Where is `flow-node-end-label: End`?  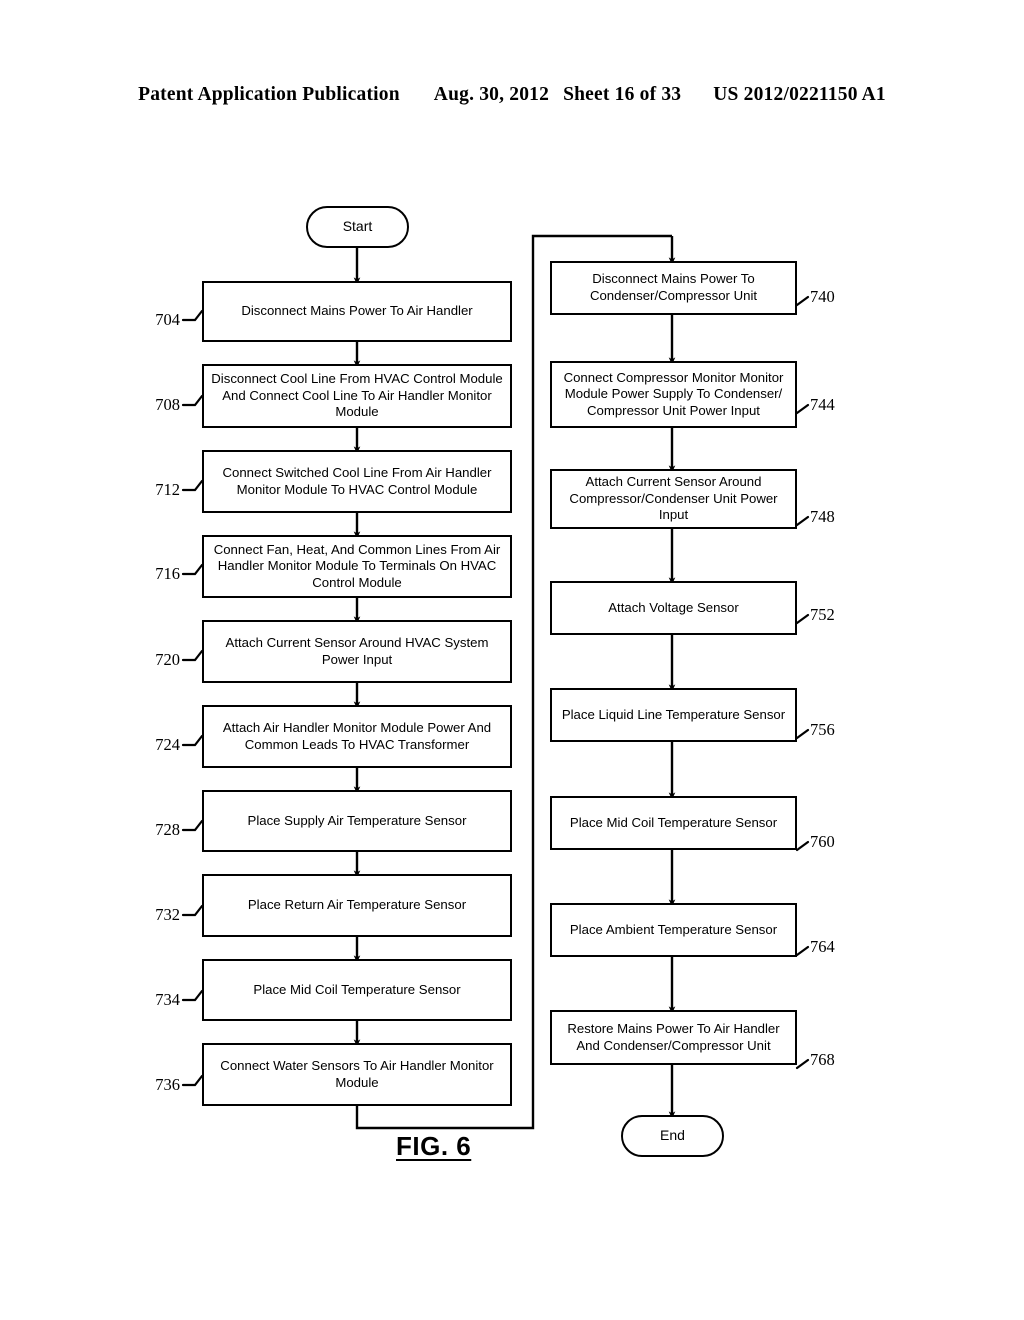 flow-node-end-label: End is located at coordinates (672, 1135).